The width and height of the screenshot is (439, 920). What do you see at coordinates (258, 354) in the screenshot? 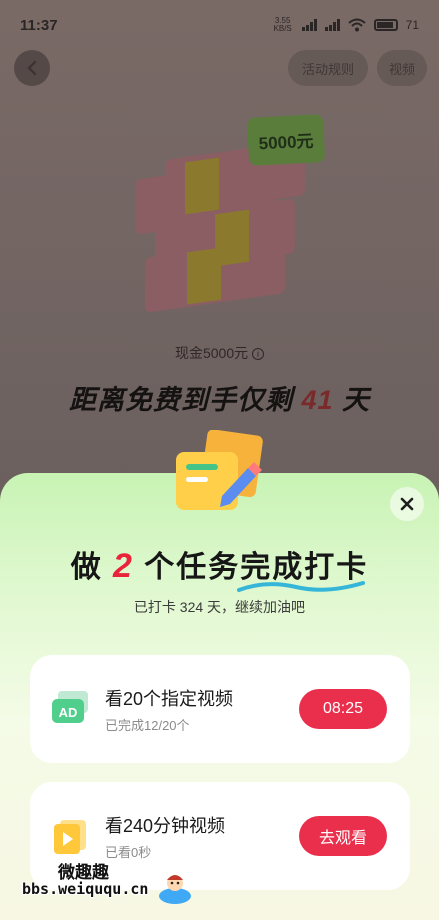
I see `info-icon: i` at bounding box center [258, 354].